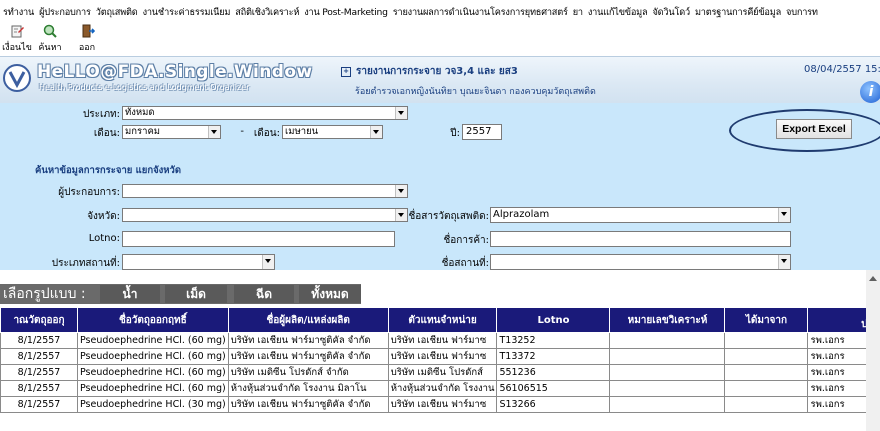 Image resolution: width=880 pixels, height=431 pixels. I want to click on search-icon, so click(50, 31).